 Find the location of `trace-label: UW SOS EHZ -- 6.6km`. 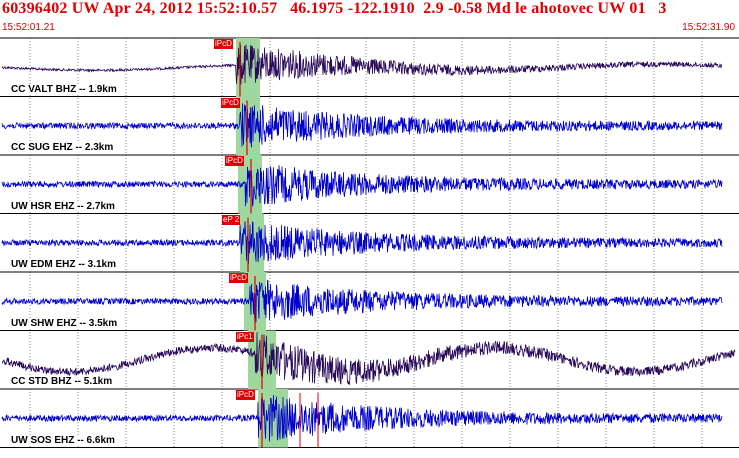

trace-label: UW SOS EHZ -- 6.6km is located at coordinates (63, 440).